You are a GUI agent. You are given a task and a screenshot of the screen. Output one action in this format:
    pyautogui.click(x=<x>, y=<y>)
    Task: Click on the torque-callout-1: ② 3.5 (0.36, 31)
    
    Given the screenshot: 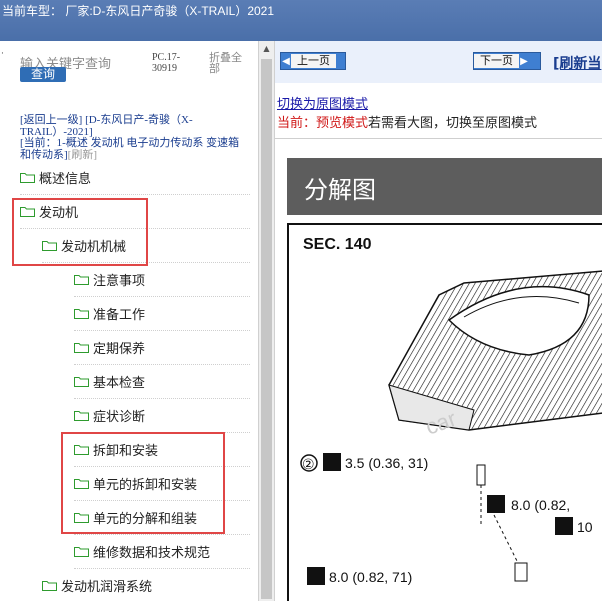 What is the action you would take?
    pyautogui.click(x=364, y=463)
    